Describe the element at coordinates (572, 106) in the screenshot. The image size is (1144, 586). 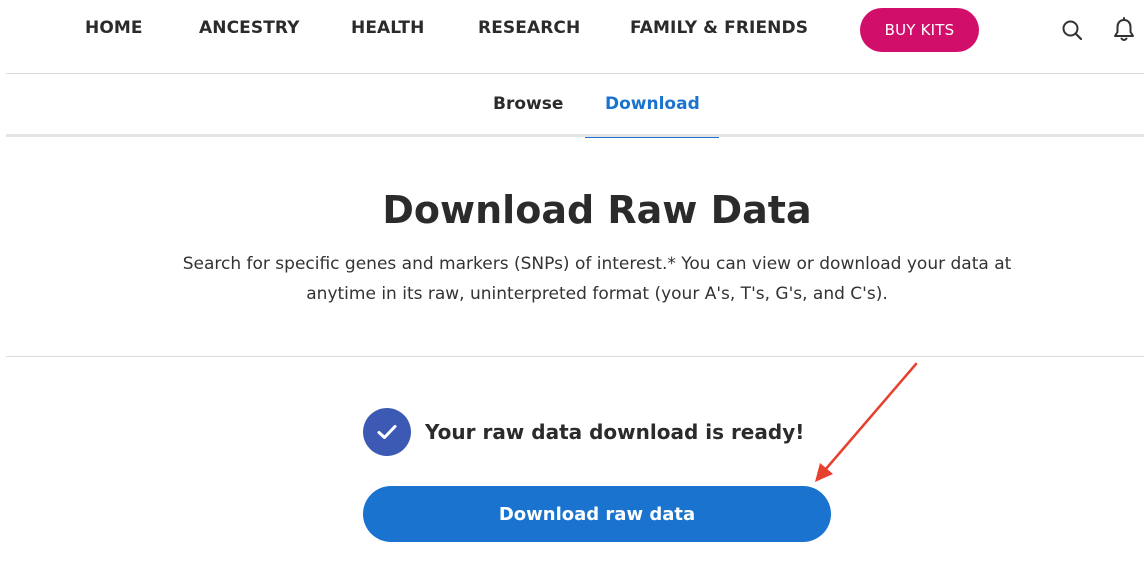
I see `sub-navigation-tabs: Browse Download` at that location.